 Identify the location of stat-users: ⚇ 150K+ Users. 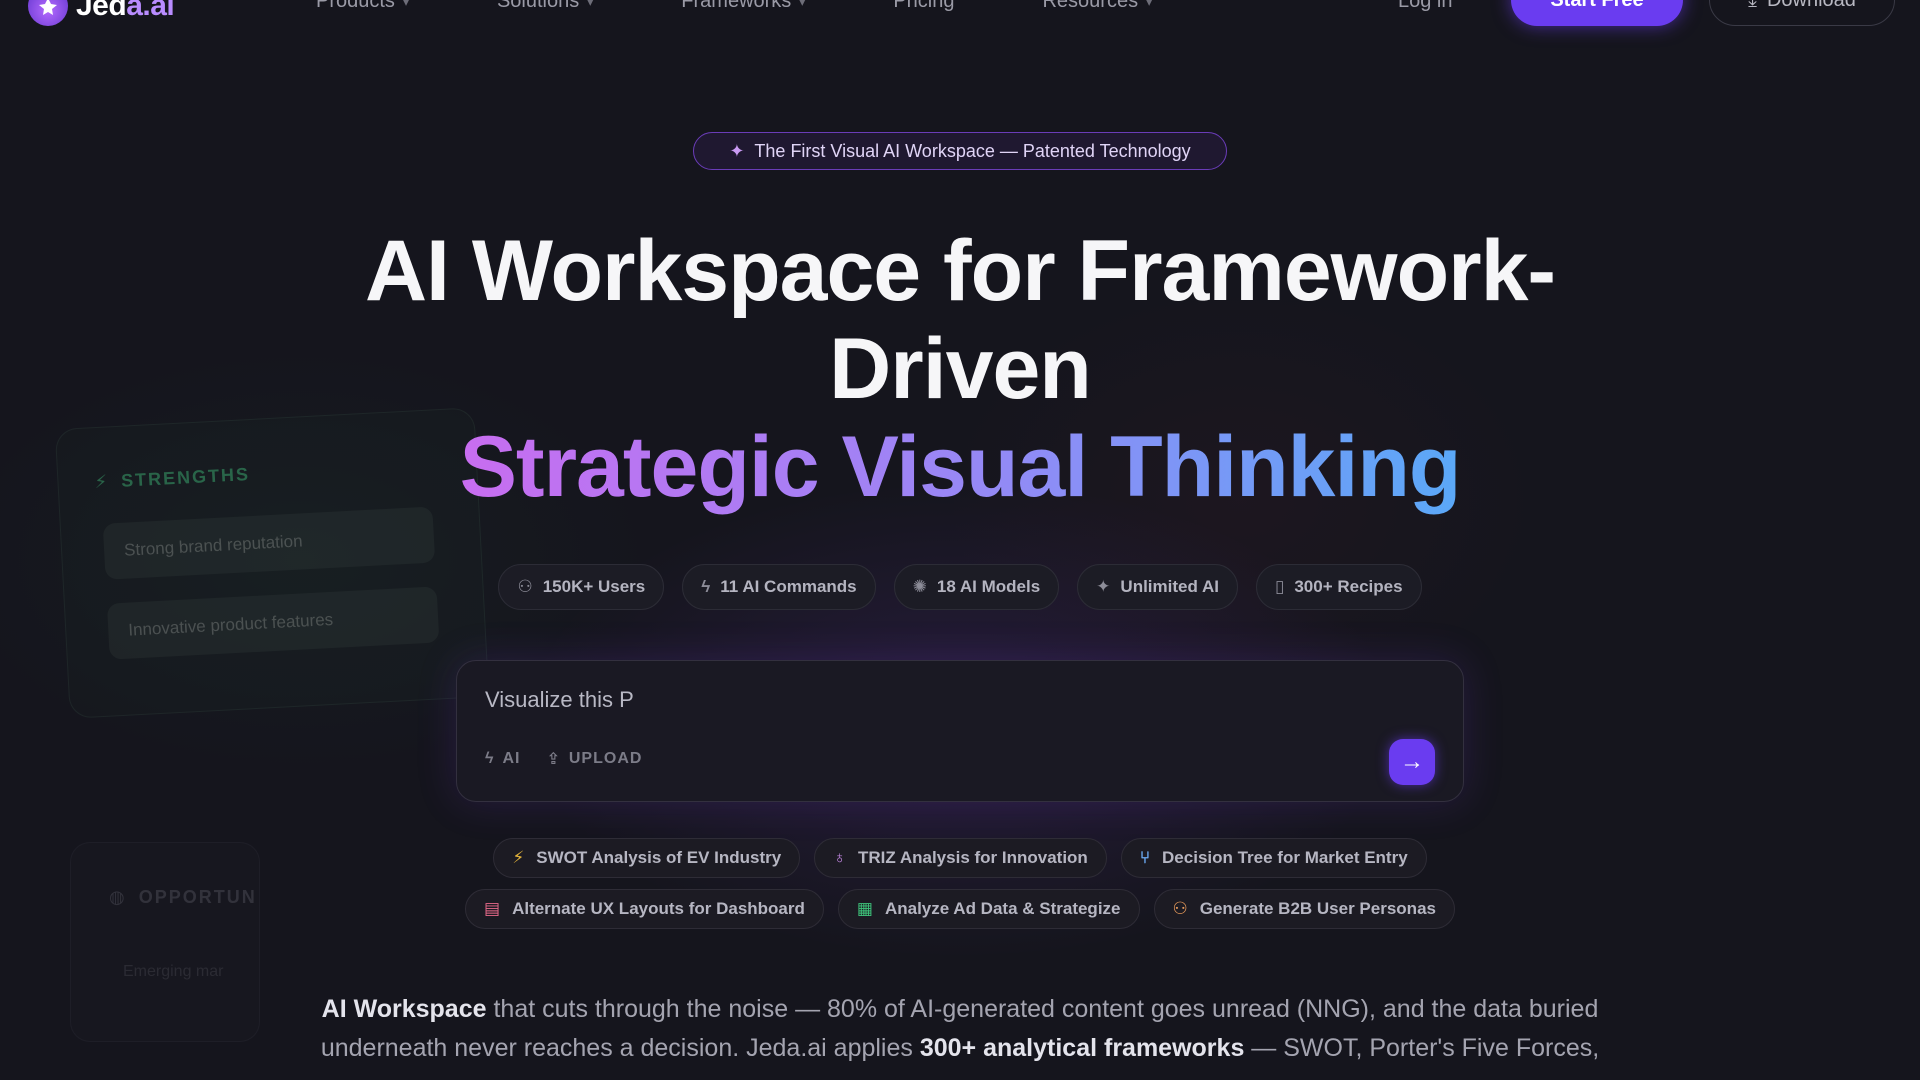
(581, 587).